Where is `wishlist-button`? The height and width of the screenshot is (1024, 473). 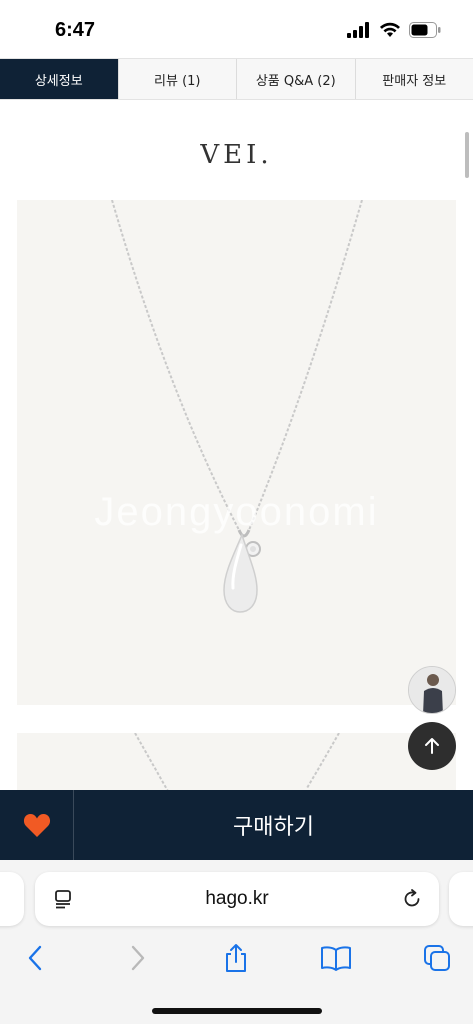 wishlist-button is located at coordinates (37, 825).